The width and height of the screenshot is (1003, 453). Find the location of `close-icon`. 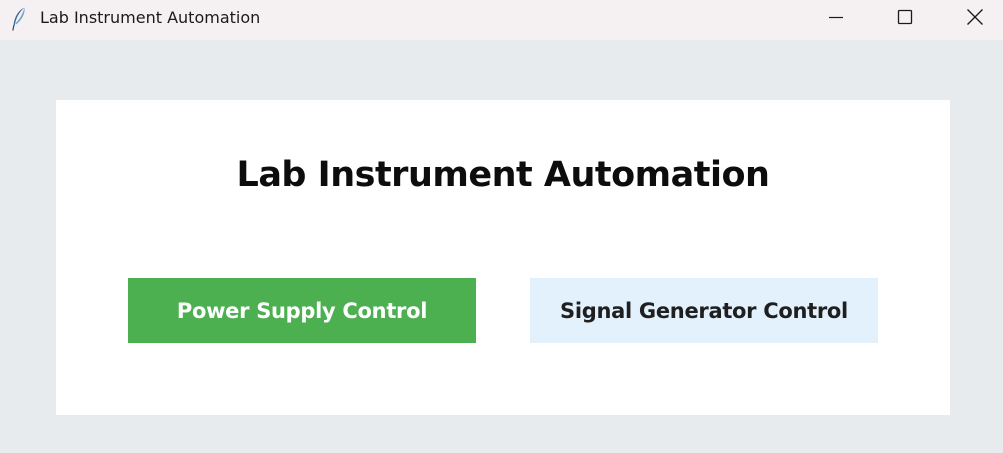

close-icon is located at coordinates (975, 17).